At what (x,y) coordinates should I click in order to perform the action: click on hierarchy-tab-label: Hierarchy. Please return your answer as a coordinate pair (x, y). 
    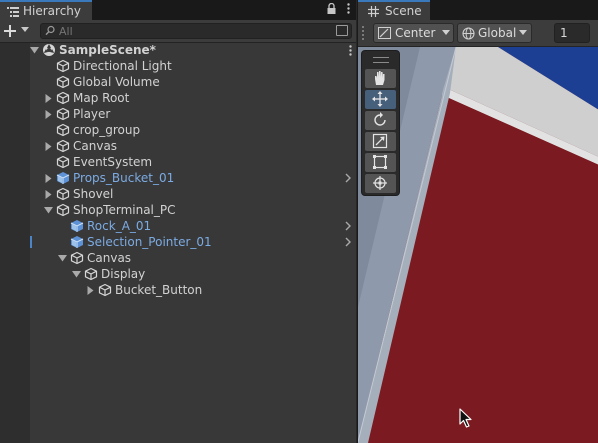
    Looking at the image, I should click on (52, 11).